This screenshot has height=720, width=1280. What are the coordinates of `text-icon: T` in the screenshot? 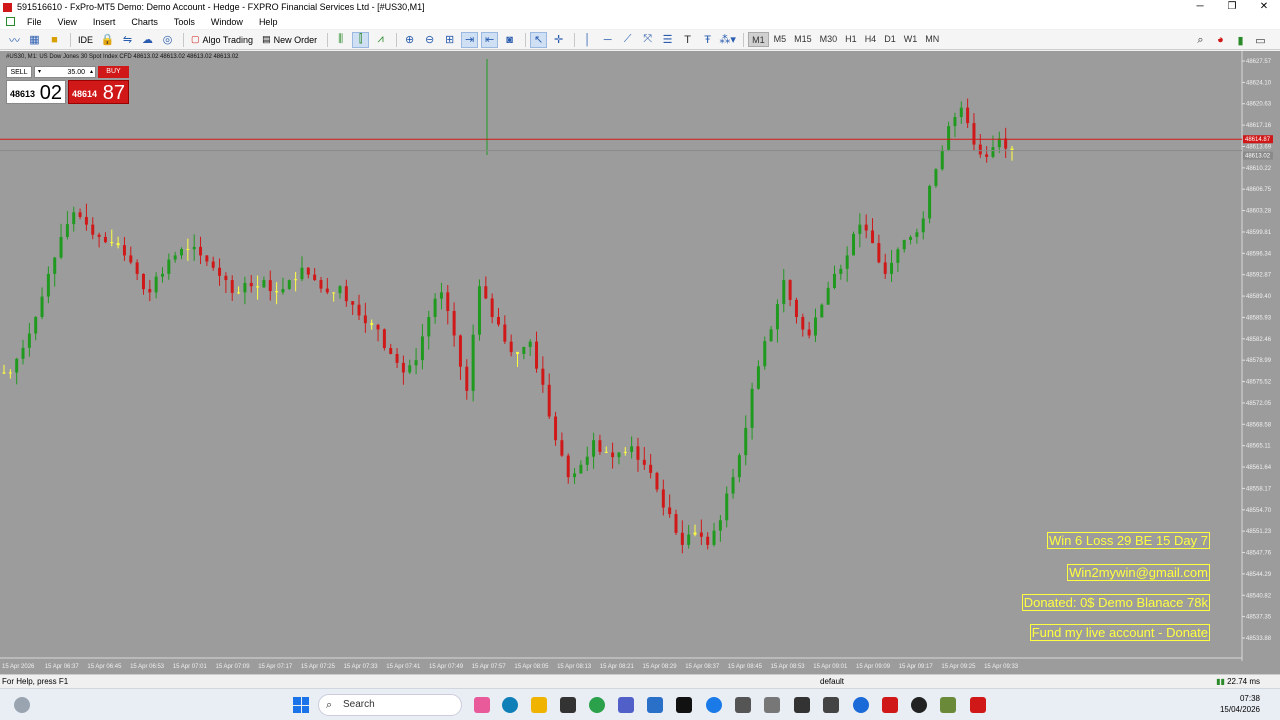 It's located at (687, 40).